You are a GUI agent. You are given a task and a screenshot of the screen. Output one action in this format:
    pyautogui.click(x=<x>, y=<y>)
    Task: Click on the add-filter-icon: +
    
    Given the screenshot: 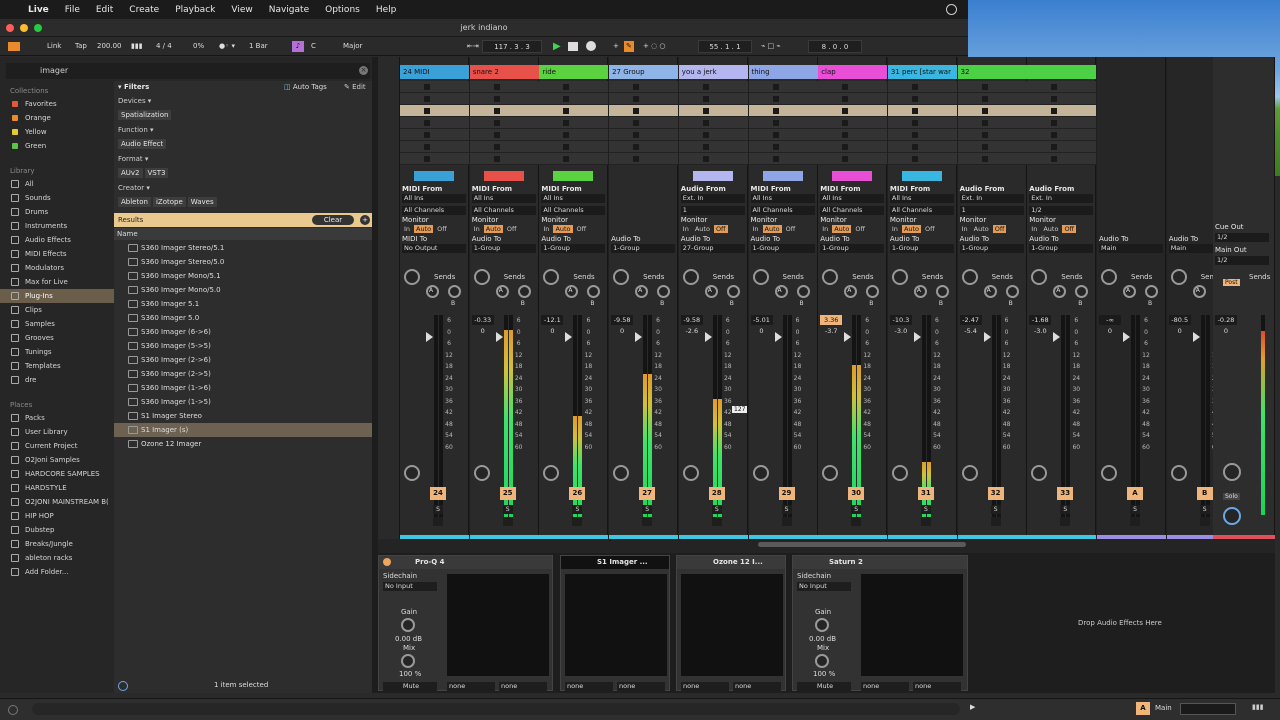 What is the action you would take?
    pyautogui.click(x=365, y=220)
    